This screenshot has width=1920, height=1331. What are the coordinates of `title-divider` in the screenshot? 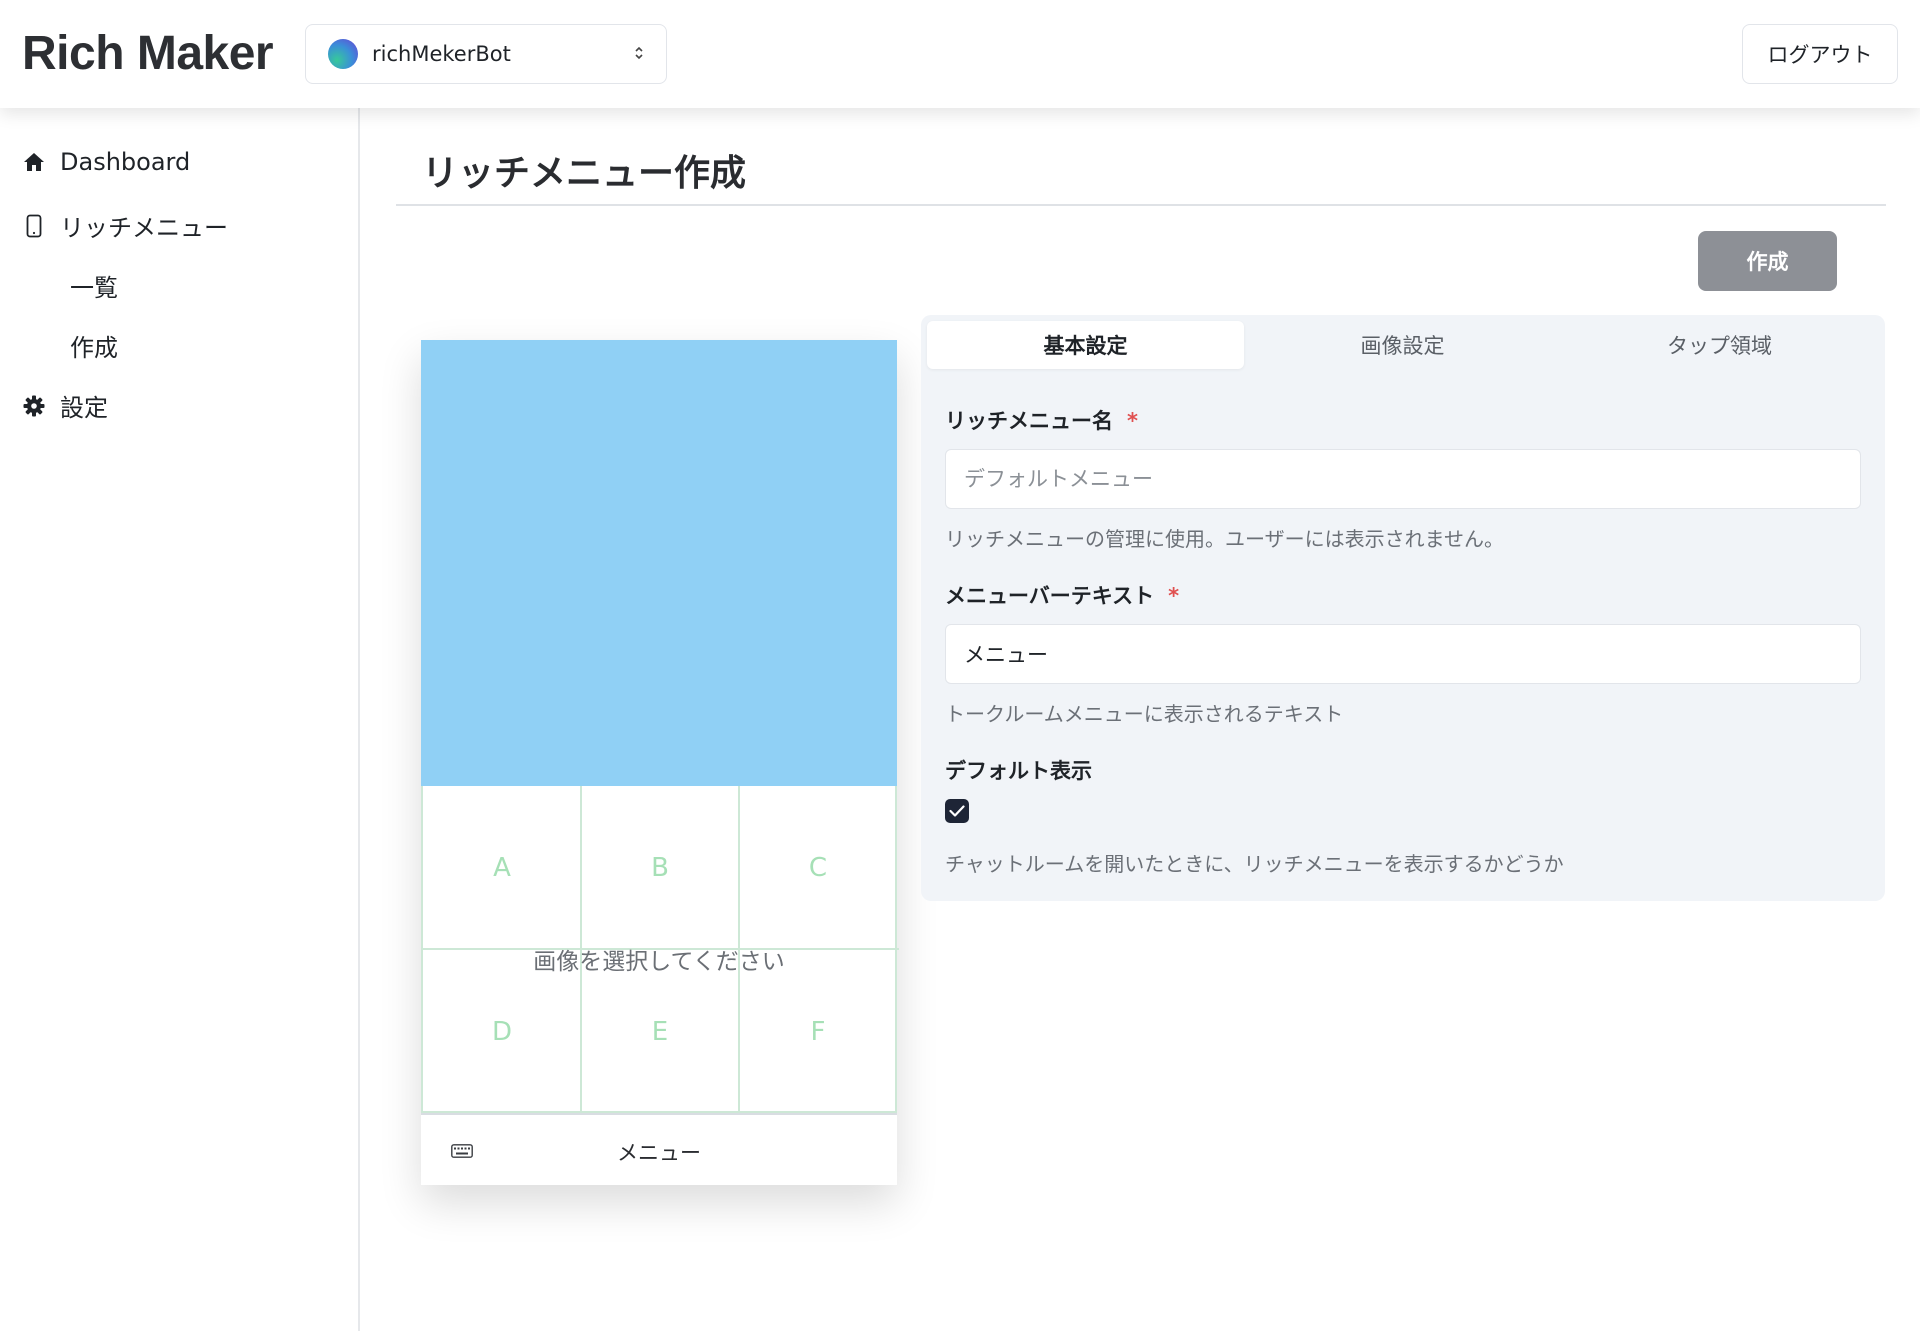 It's located at (1141, 205).